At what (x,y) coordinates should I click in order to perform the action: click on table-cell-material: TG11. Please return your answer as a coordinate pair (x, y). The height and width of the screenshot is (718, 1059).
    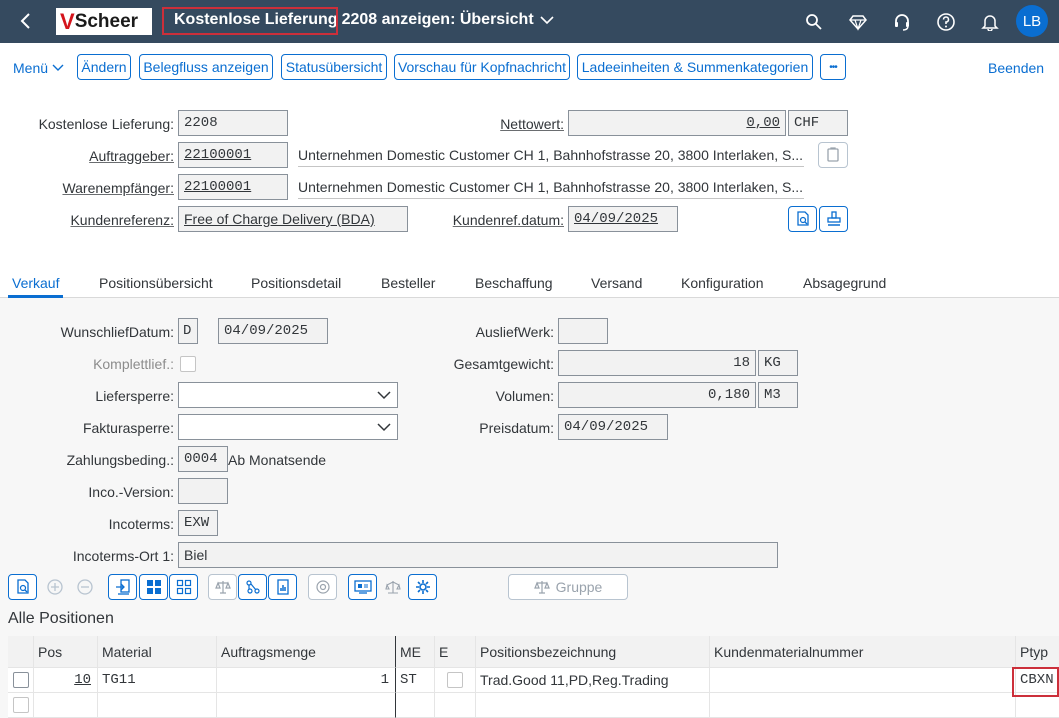
    Looking at the image, I should click on (157, 680).